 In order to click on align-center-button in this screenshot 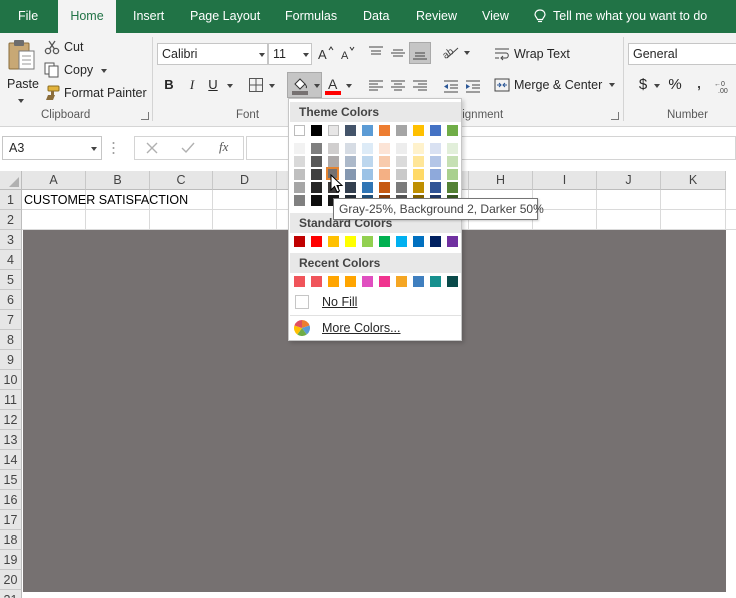, I will do `click(398, 86)`.